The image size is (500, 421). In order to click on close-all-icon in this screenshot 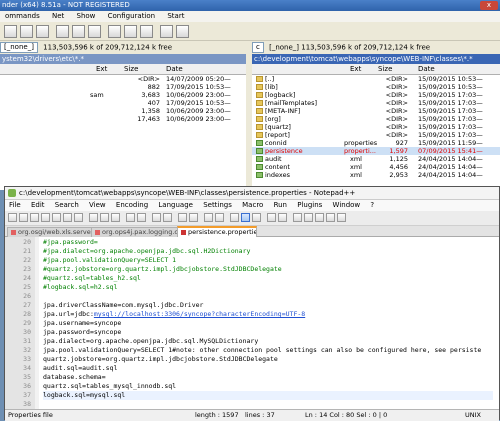, I will do `click(67, 217)`.